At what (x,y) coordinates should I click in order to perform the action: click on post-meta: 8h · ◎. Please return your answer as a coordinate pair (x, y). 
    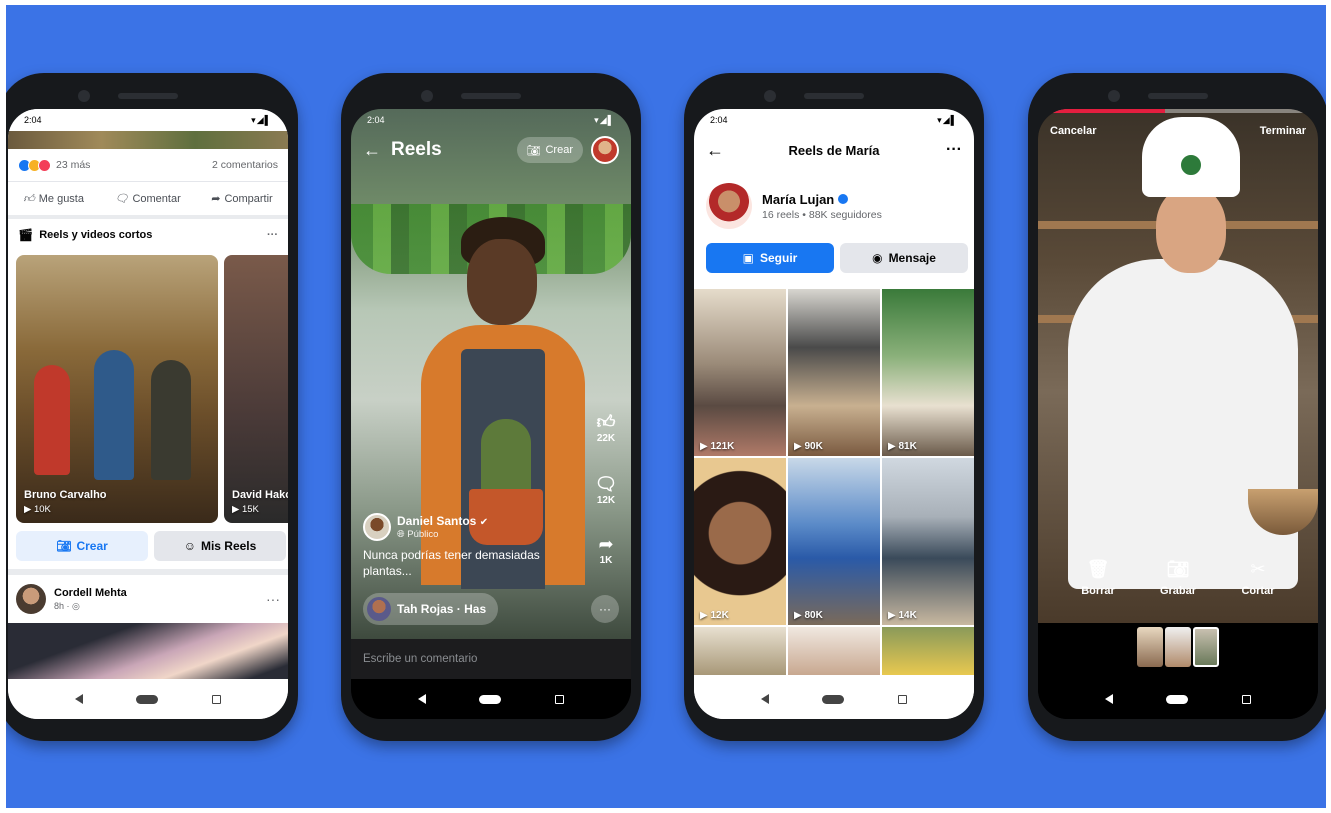
    Looking at the image, I should click on (67, 605).